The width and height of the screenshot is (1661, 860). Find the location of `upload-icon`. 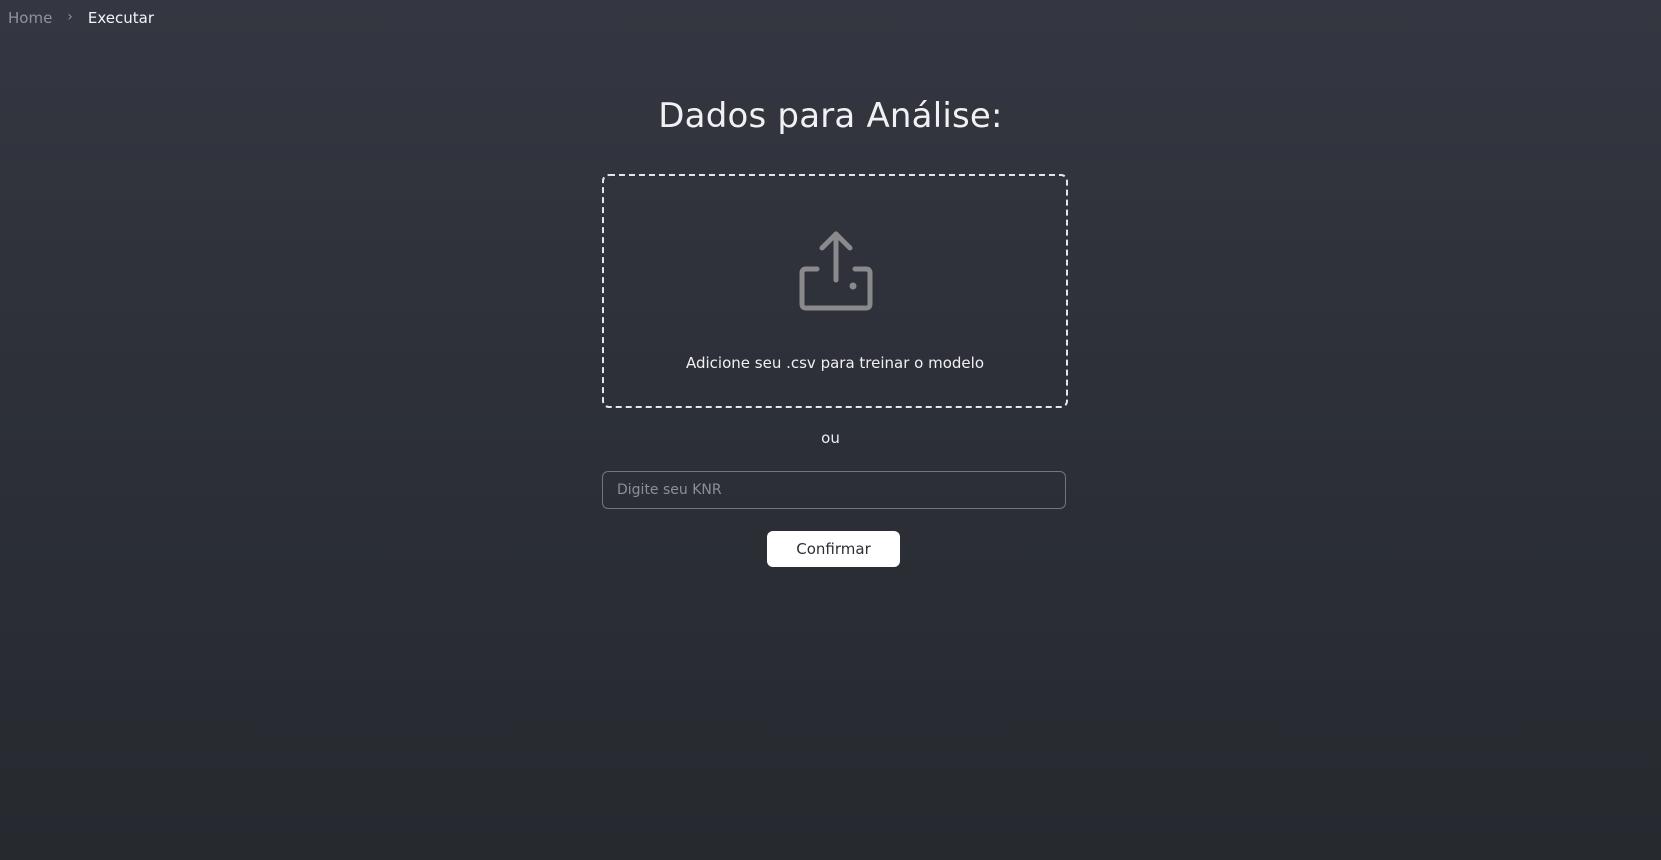

upload-icon is located at coordinates (836, 271).